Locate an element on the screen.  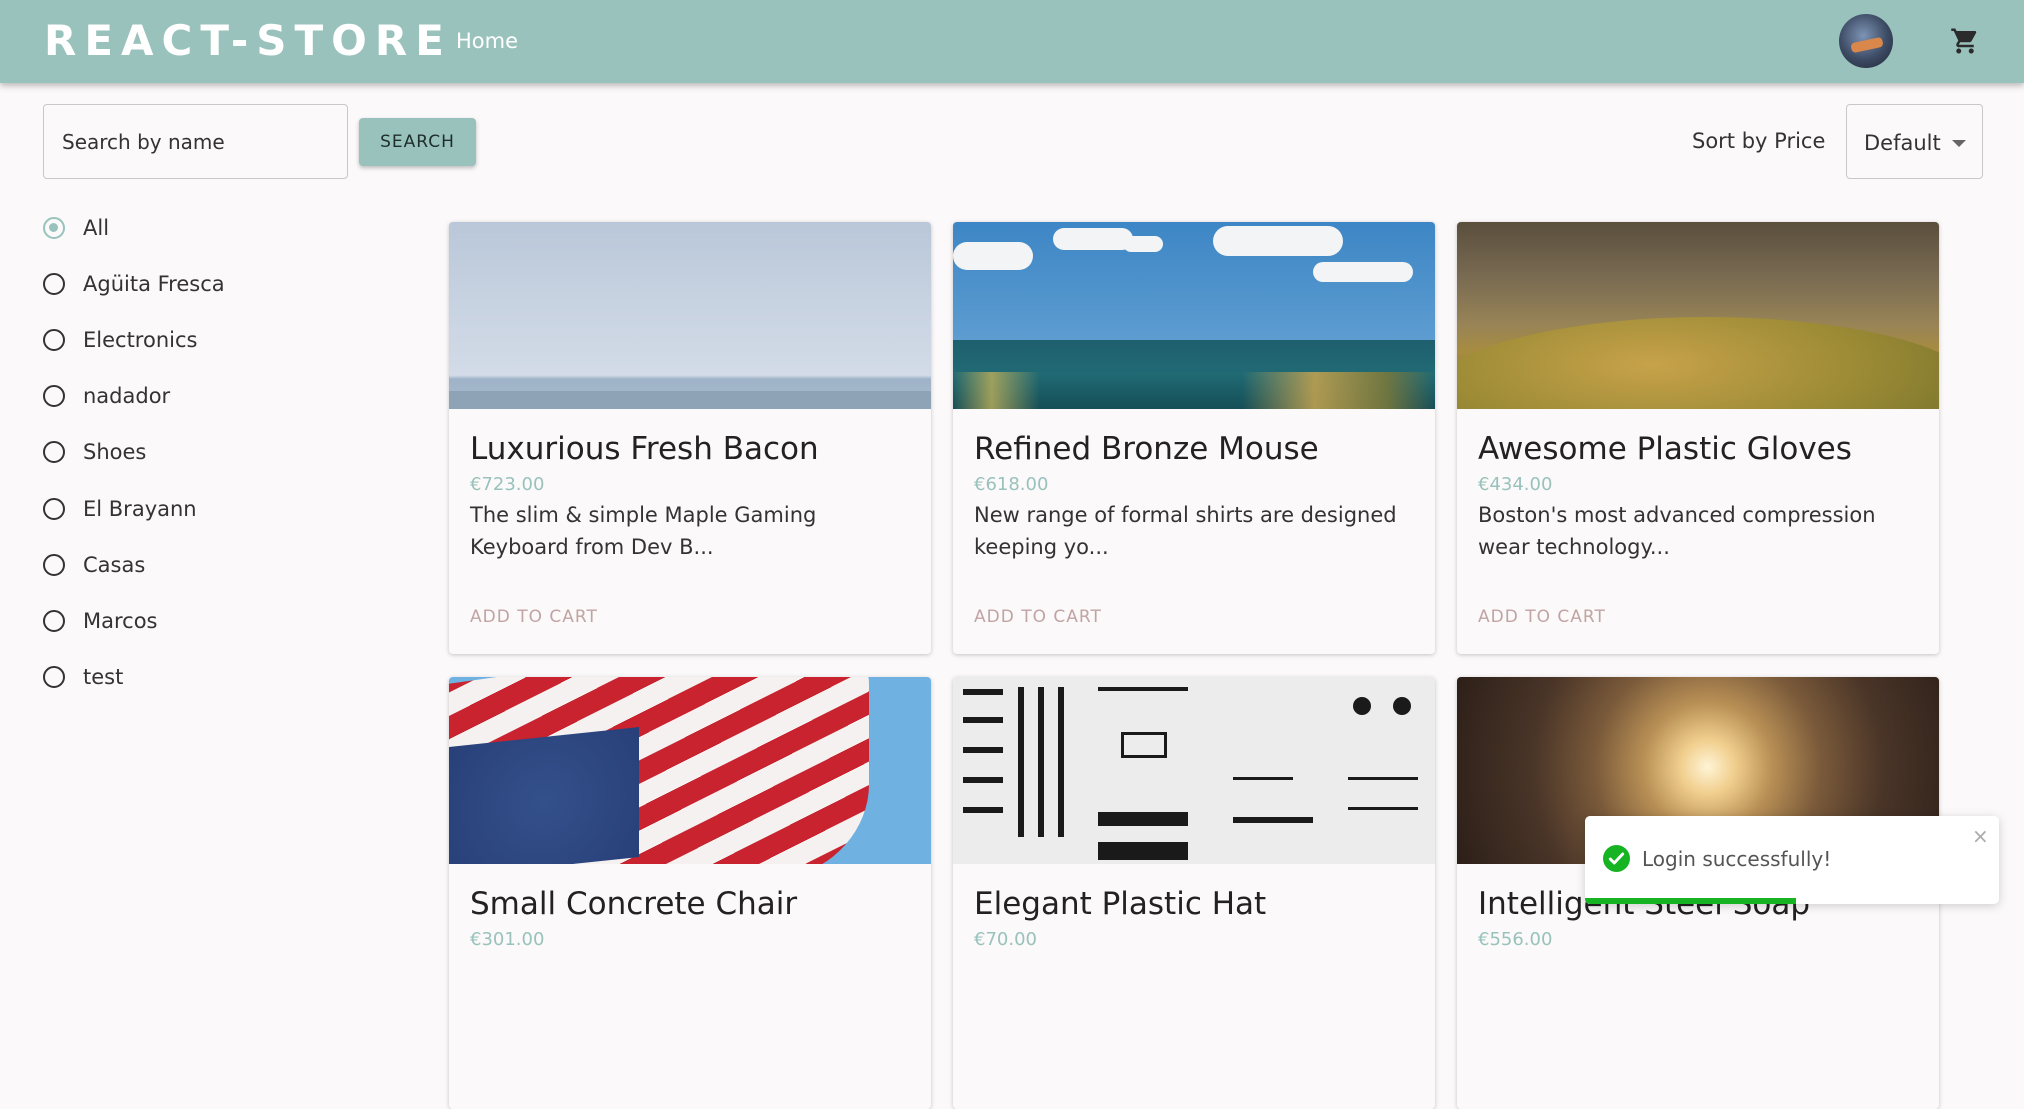
search-field is located at coordinates (195, 141).